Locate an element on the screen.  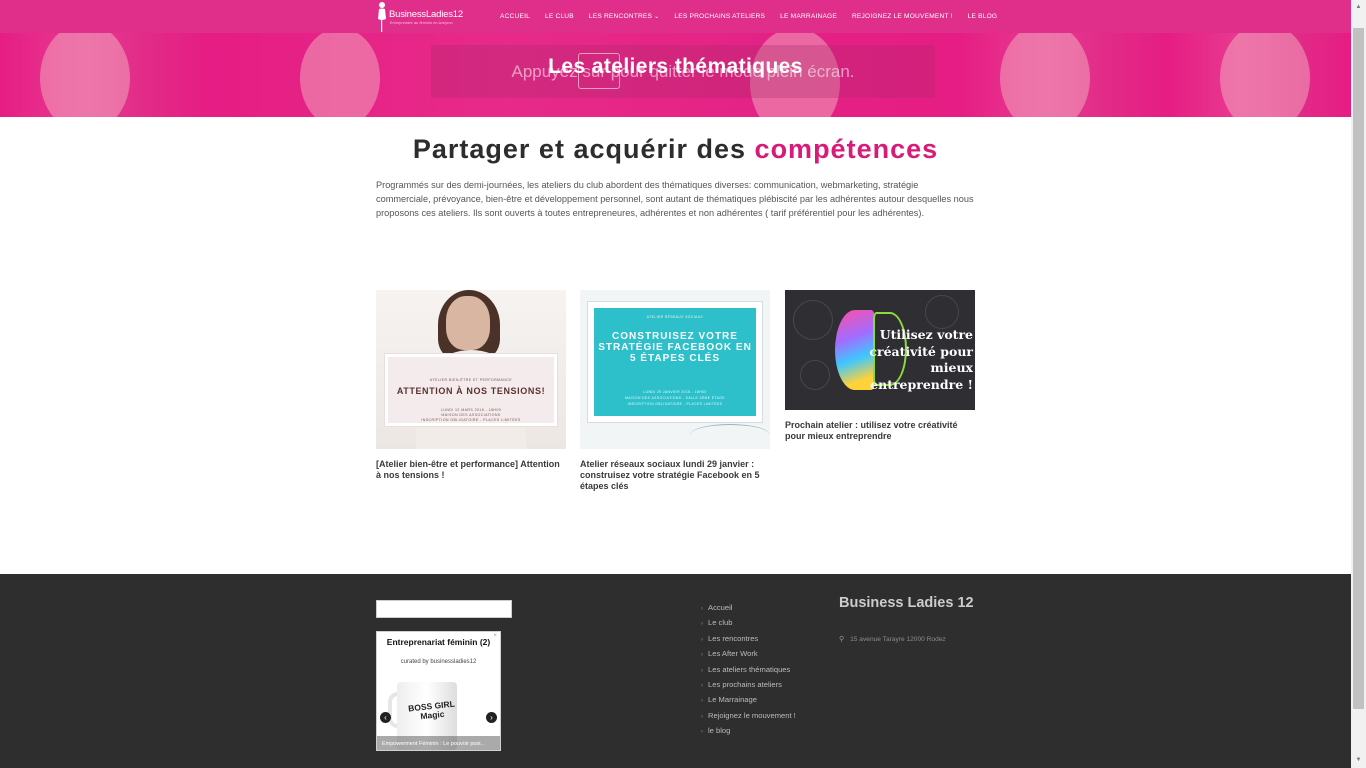
footer-link-label: Le Marrainage is located at coordinates (732, 700).